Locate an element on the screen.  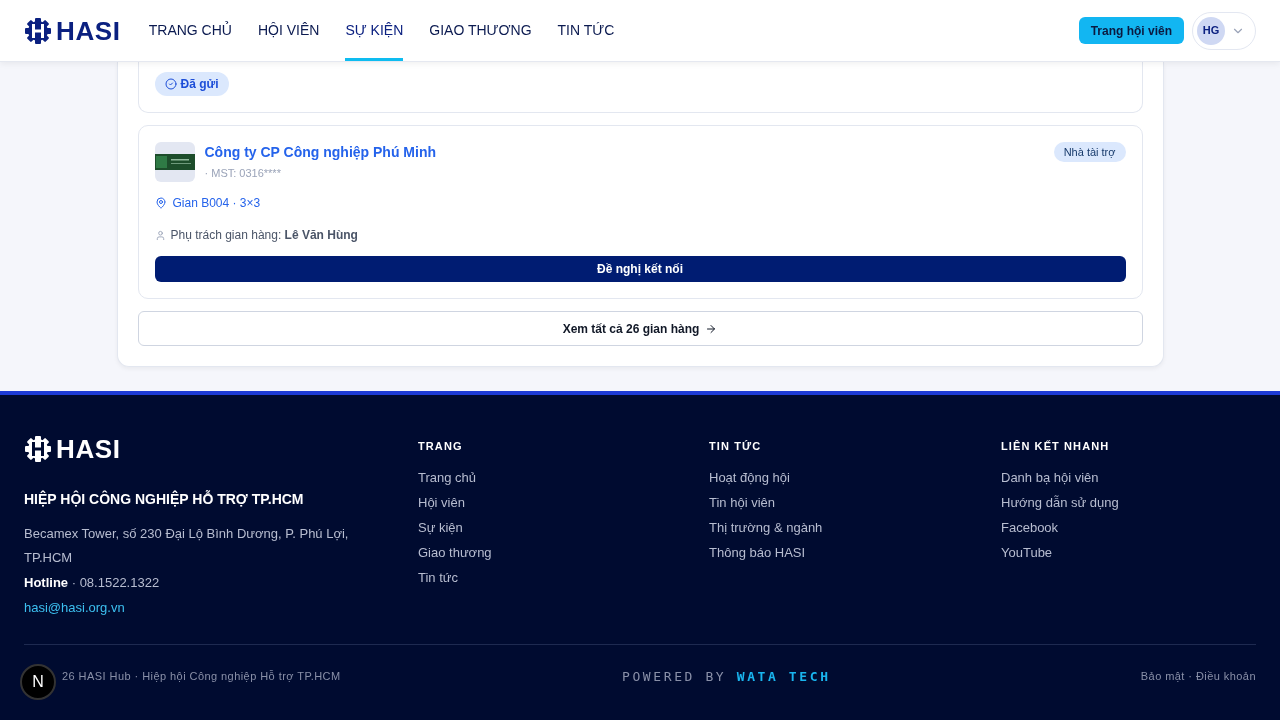
footer-link: YouTube is located at coordinates (1027, 552).